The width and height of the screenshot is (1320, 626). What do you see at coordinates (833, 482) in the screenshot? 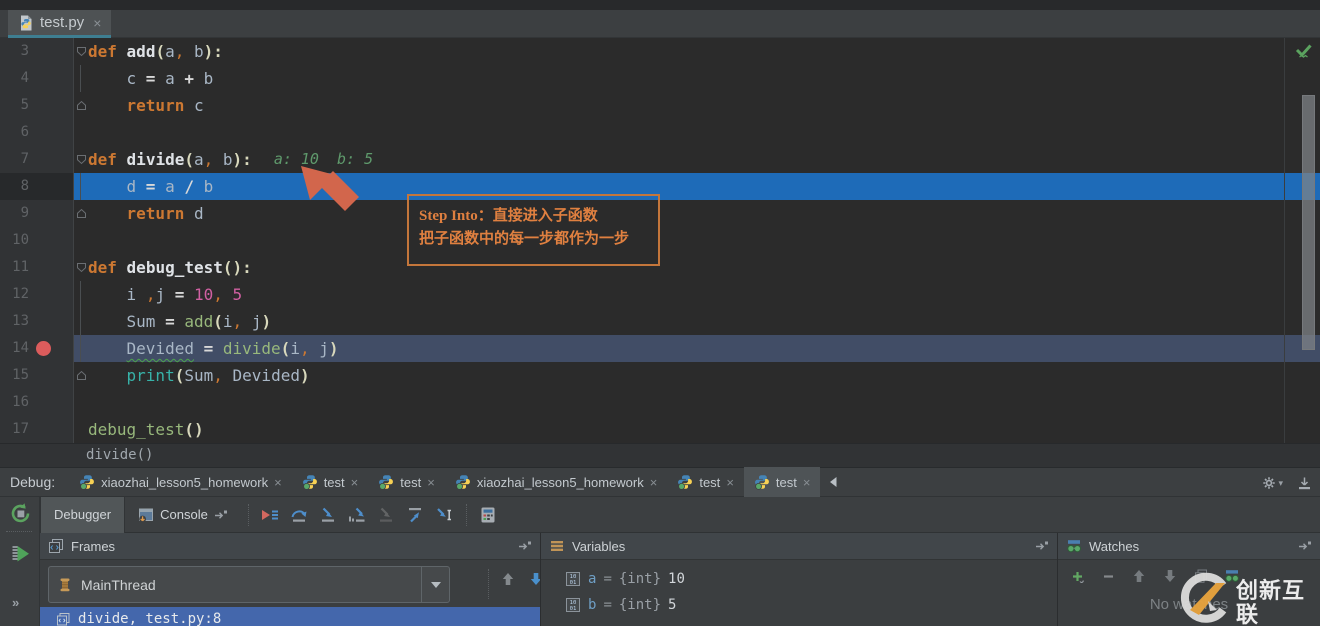
I see `left-arrow-icon` at bounding box center [833, 482].